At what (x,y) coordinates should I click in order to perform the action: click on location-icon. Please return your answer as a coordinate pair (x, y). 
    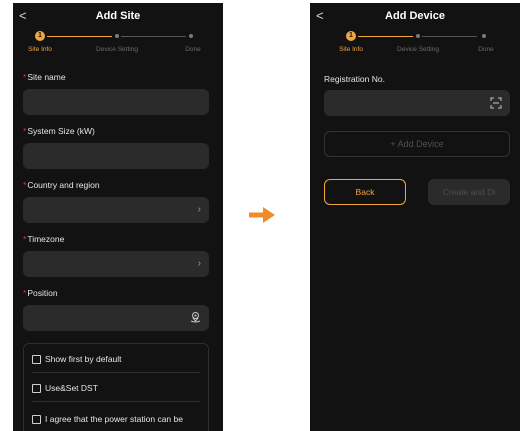
    Looking at the image, I should click on (195, 319).